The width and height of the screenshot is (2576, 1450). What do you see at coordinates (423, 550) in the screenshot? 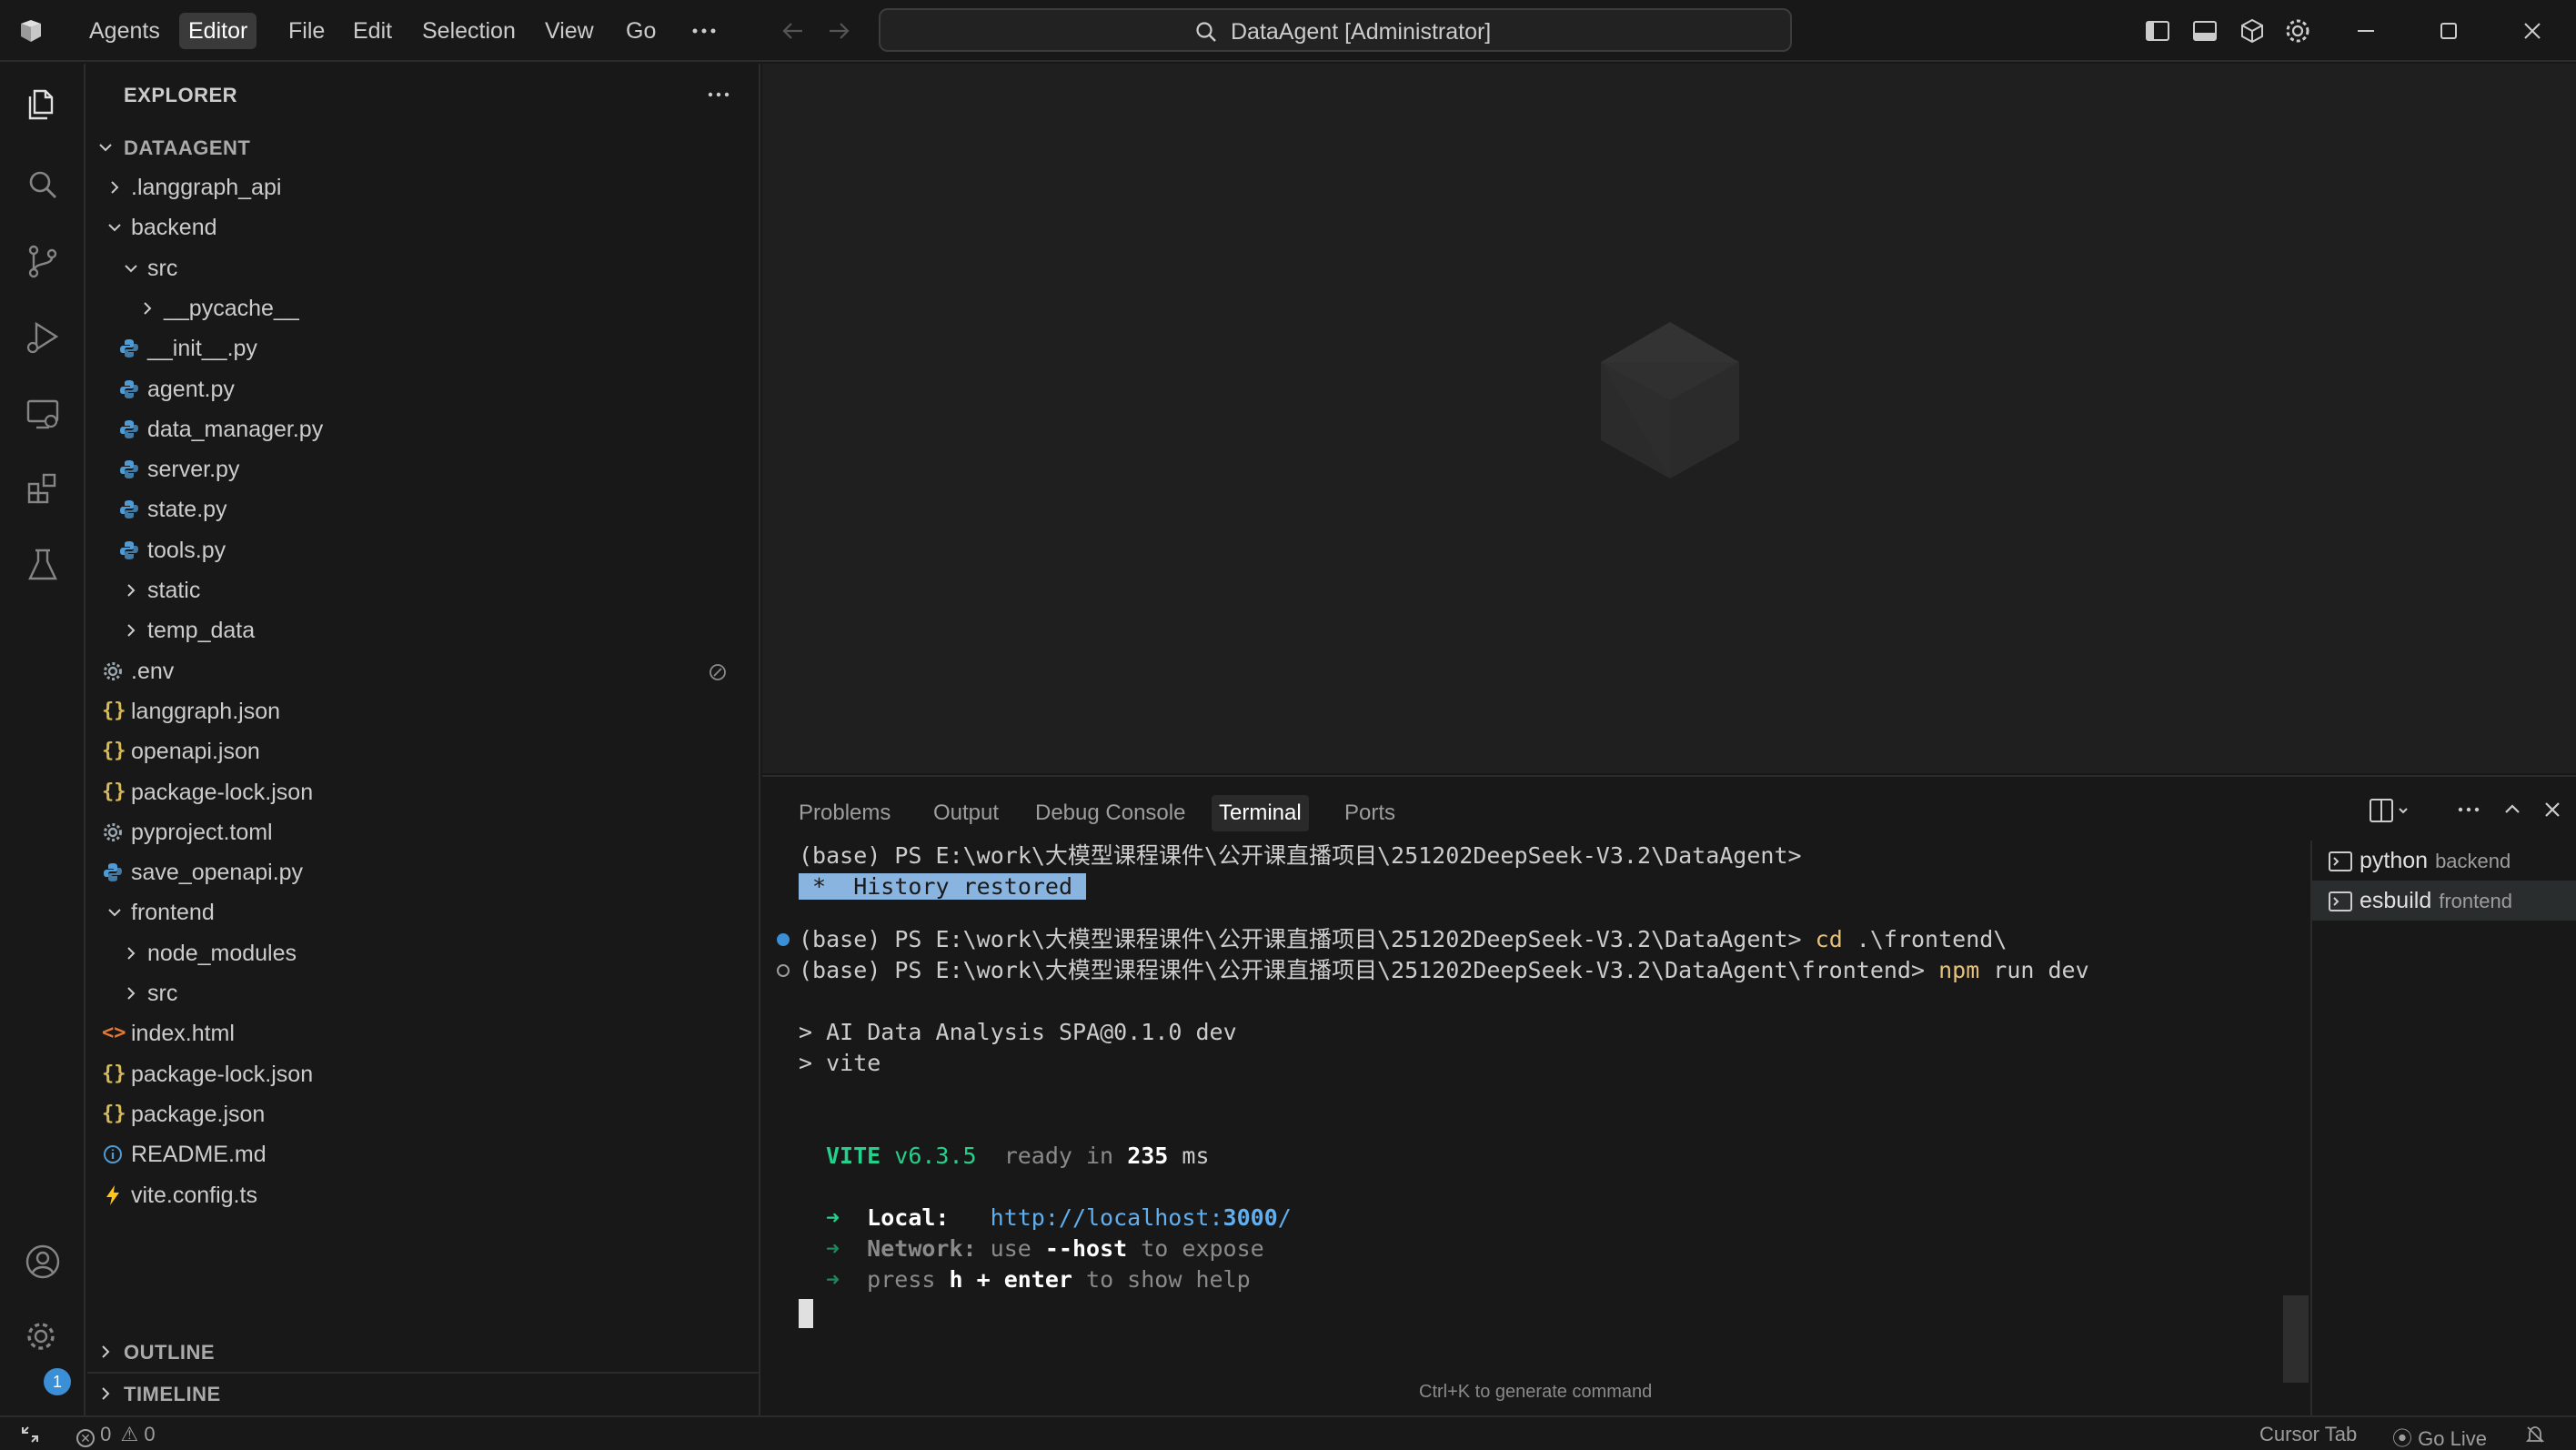
I see `file-row: tools.py` at bounding box center [423, 550].